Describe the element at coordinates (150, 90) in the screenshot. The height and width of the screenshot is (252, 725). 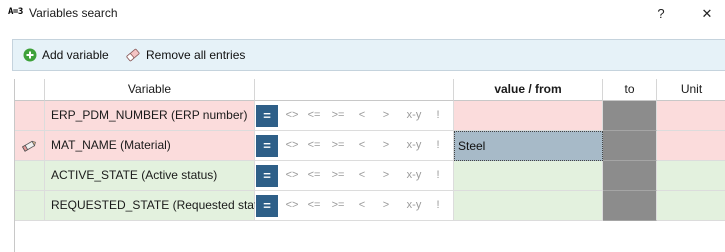
I see `column-header-variable: Variable` at that location.